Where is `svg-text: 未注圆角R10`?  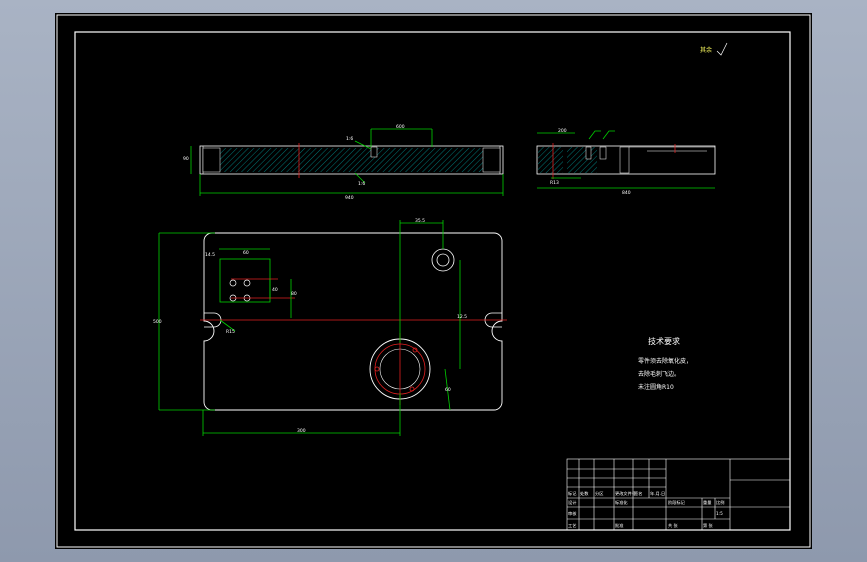
svg-text: 未注圆角R10 is located at coordinates (656, 387).